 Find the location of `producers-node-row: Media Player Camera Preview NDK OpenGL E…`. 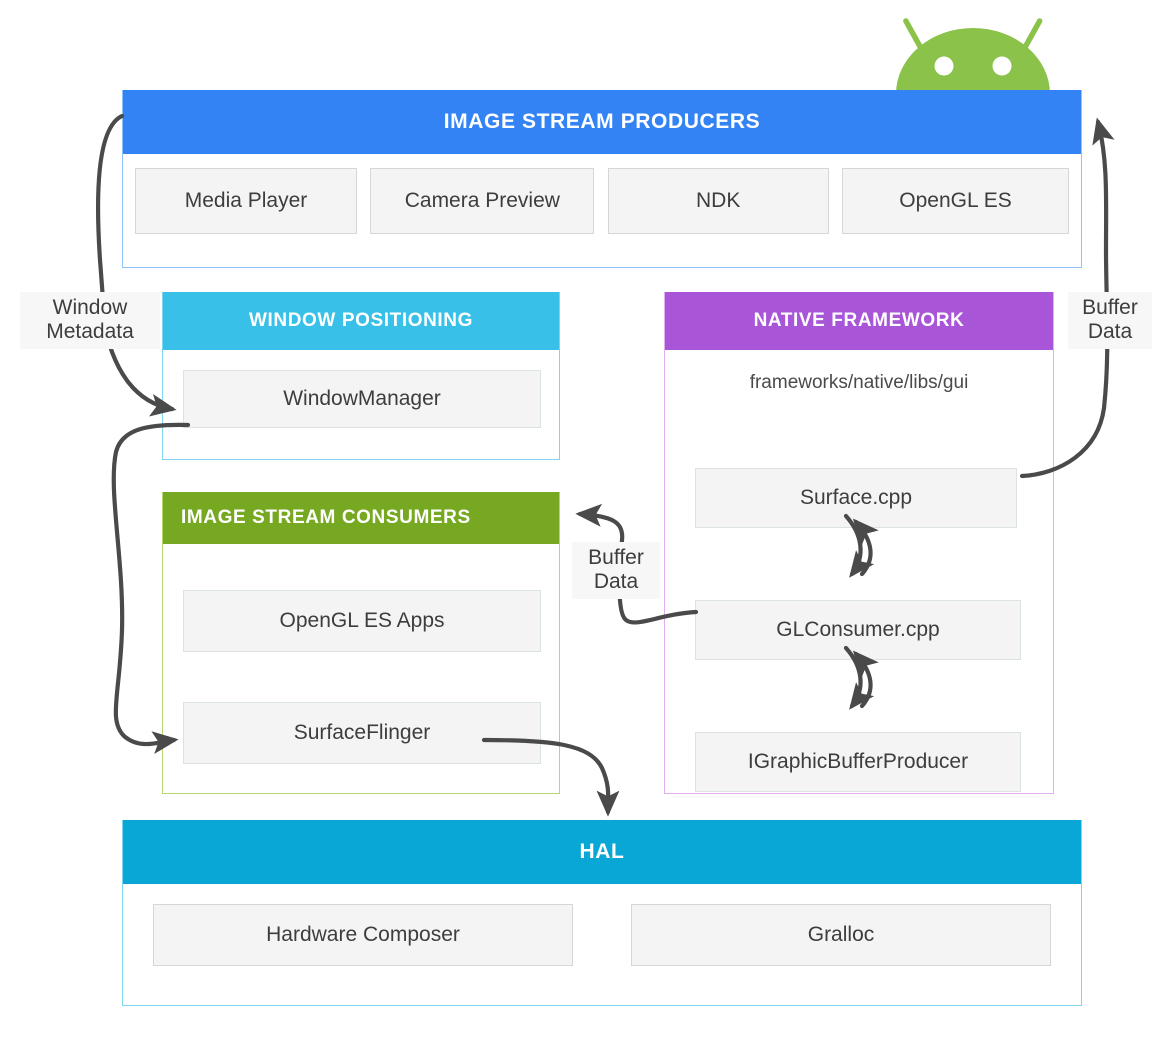

producers-node-row: Media Player Camera Preview NDK OpenGL E… is located at coordinates (602, 194).